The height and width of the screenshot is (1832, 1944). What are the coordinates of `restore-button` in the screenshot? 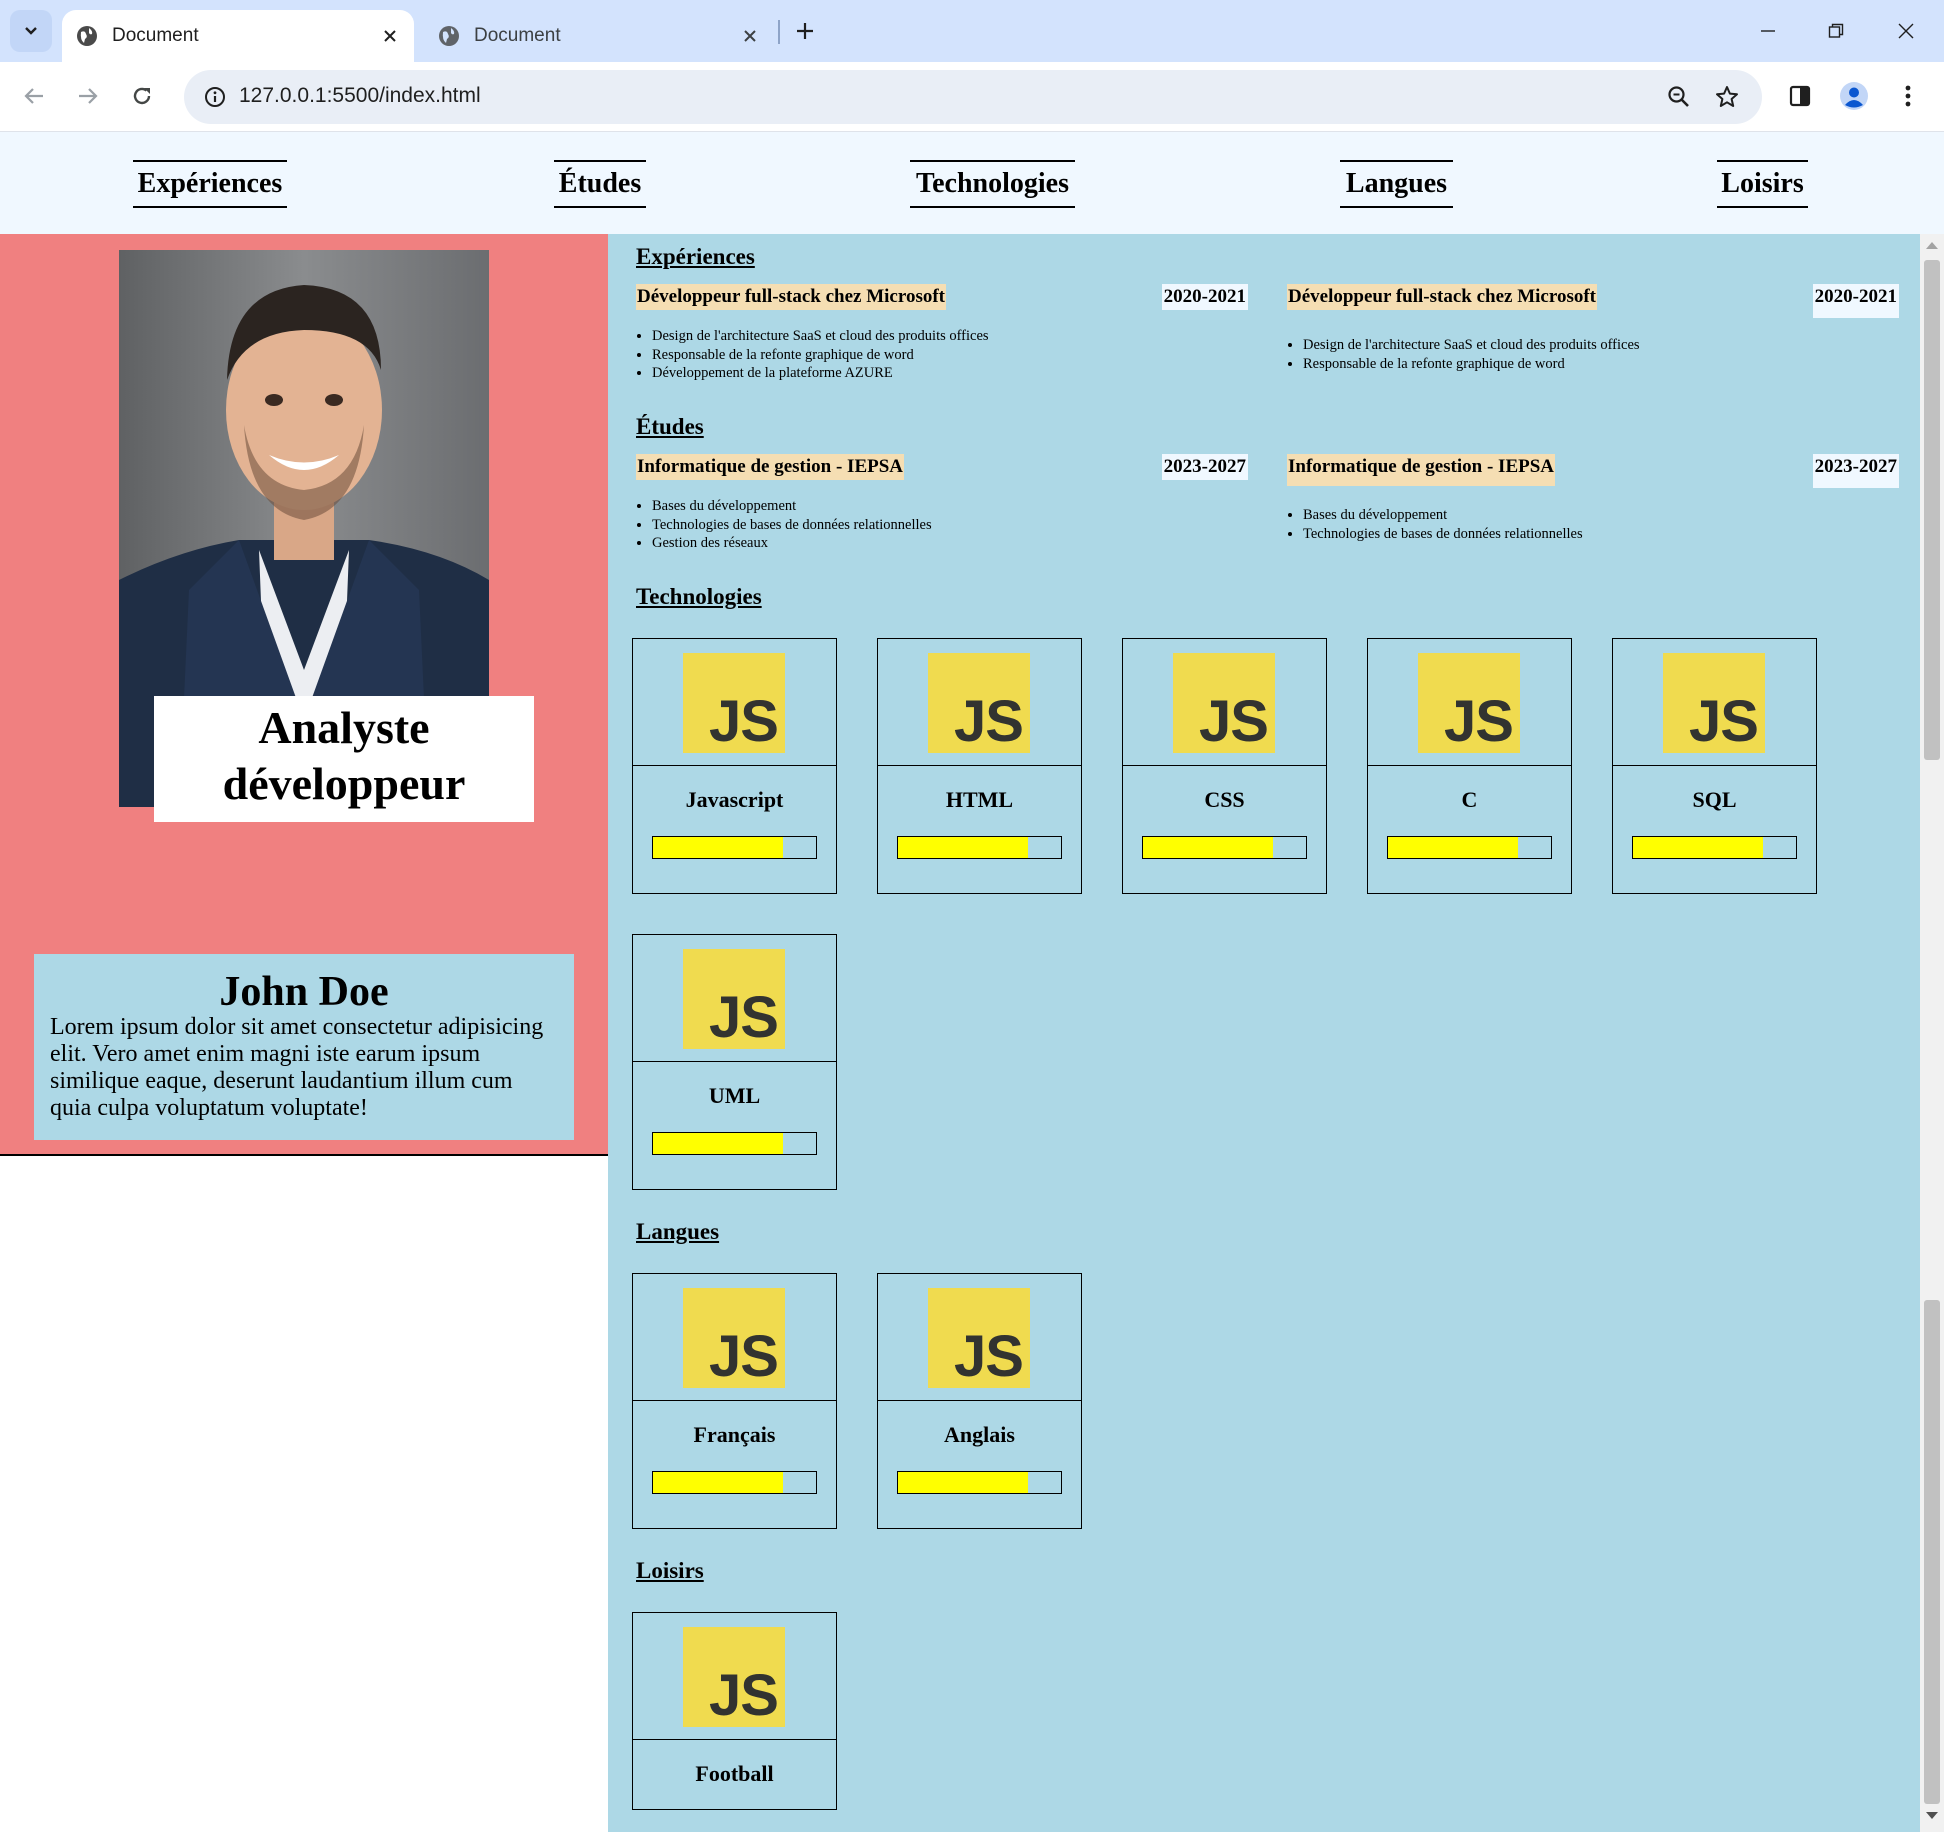 It's located at (1836, 31).